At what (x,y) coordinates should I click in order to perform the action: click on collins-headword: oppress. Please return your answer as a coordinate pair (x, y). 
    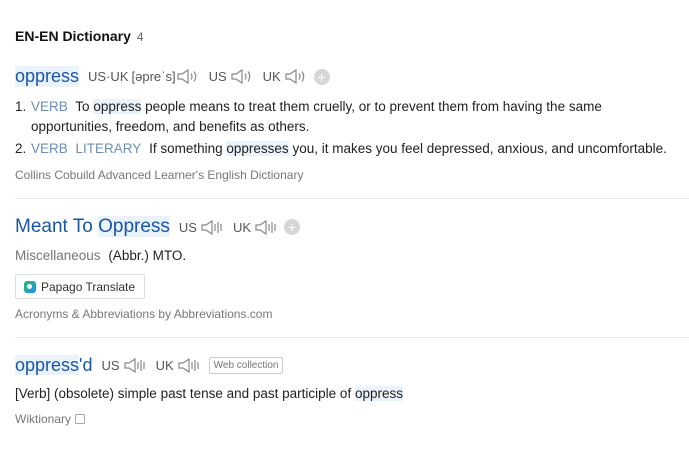
    Looking at the image, I should click on (47, 76).